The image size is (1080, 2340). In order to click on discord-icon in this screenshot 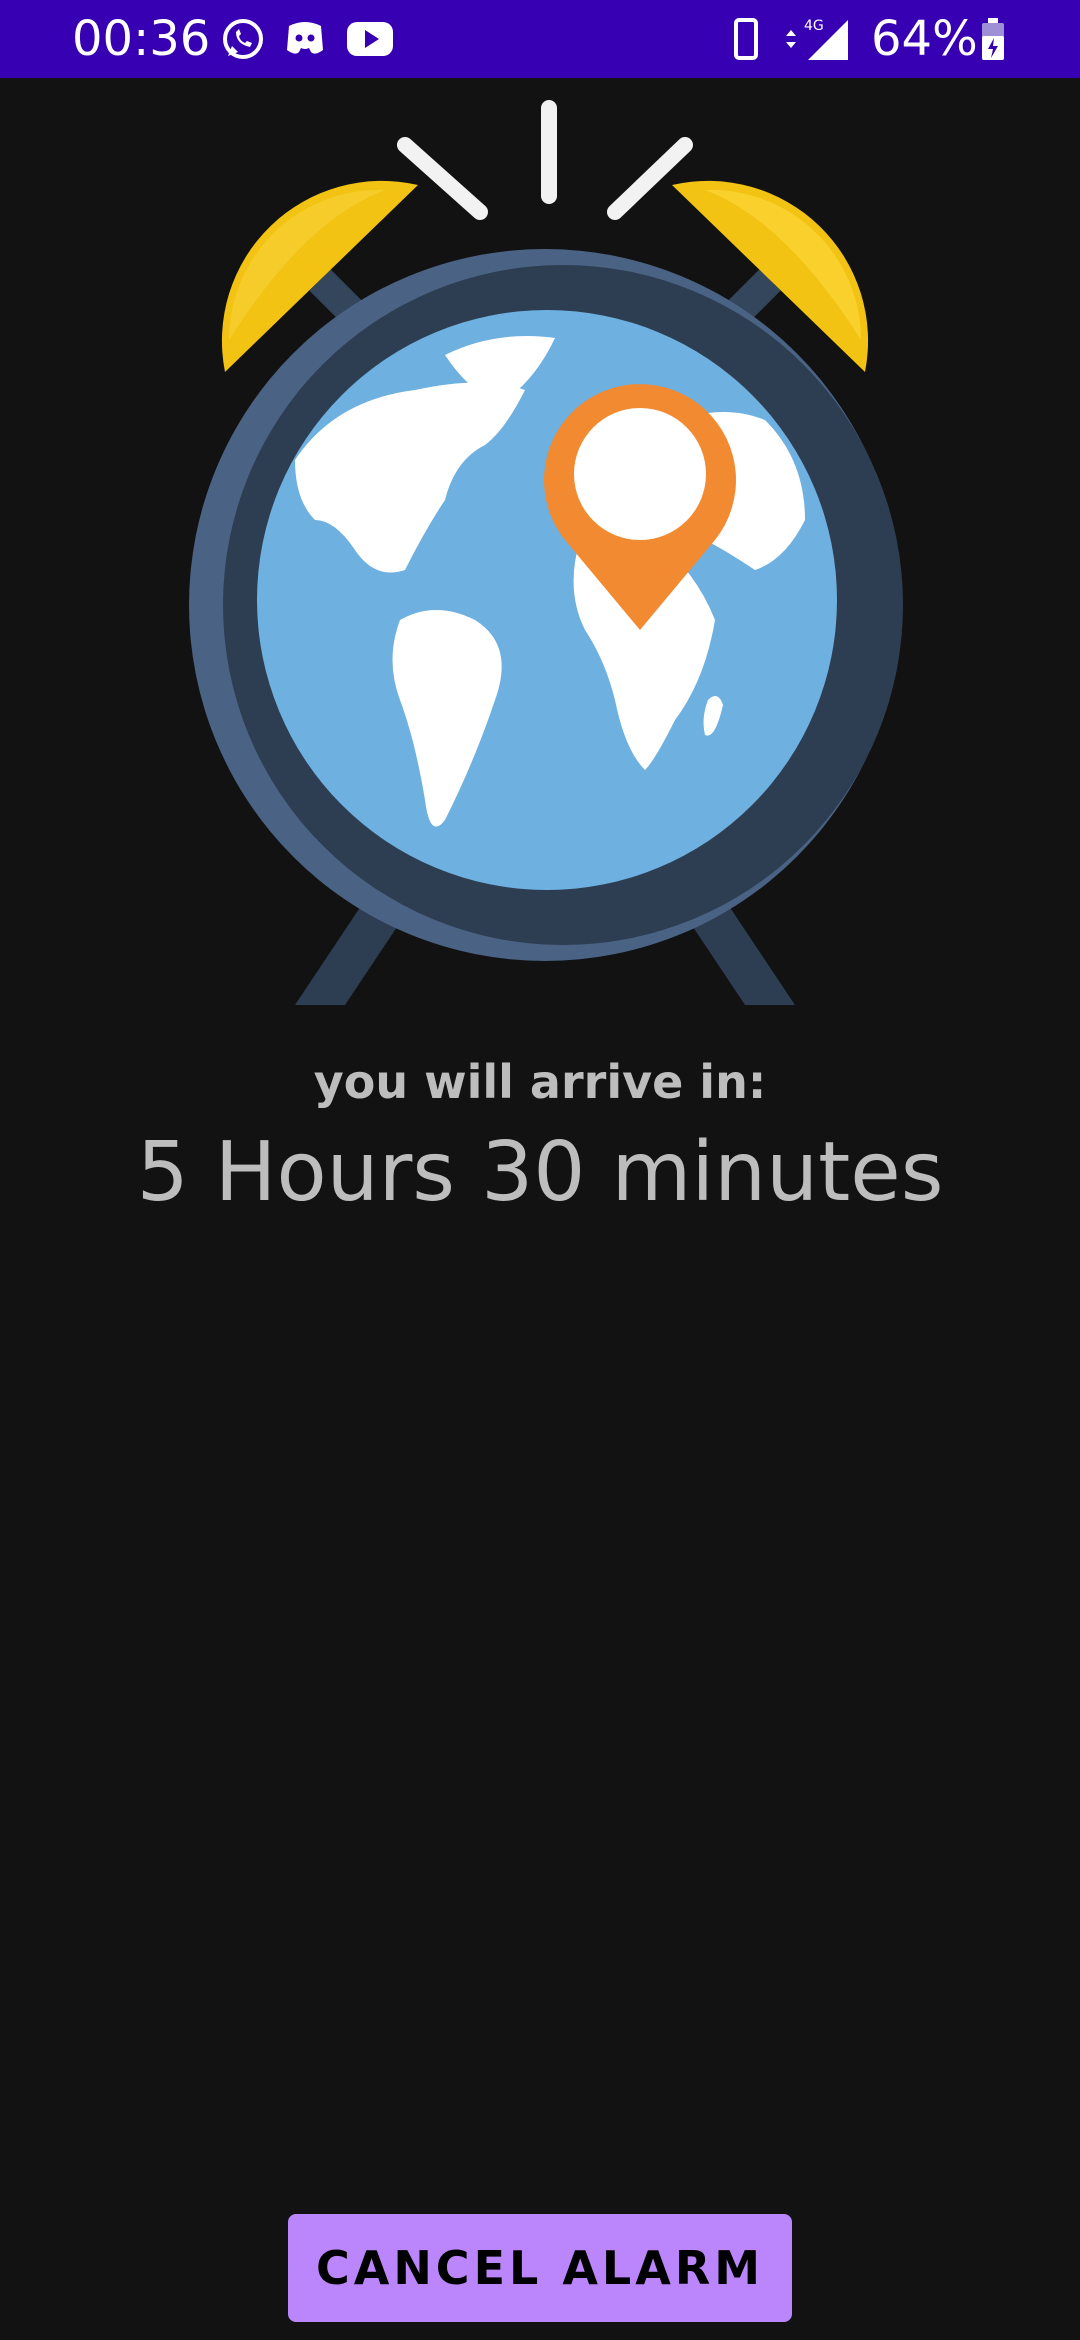, I will do `click(305, 38)`.